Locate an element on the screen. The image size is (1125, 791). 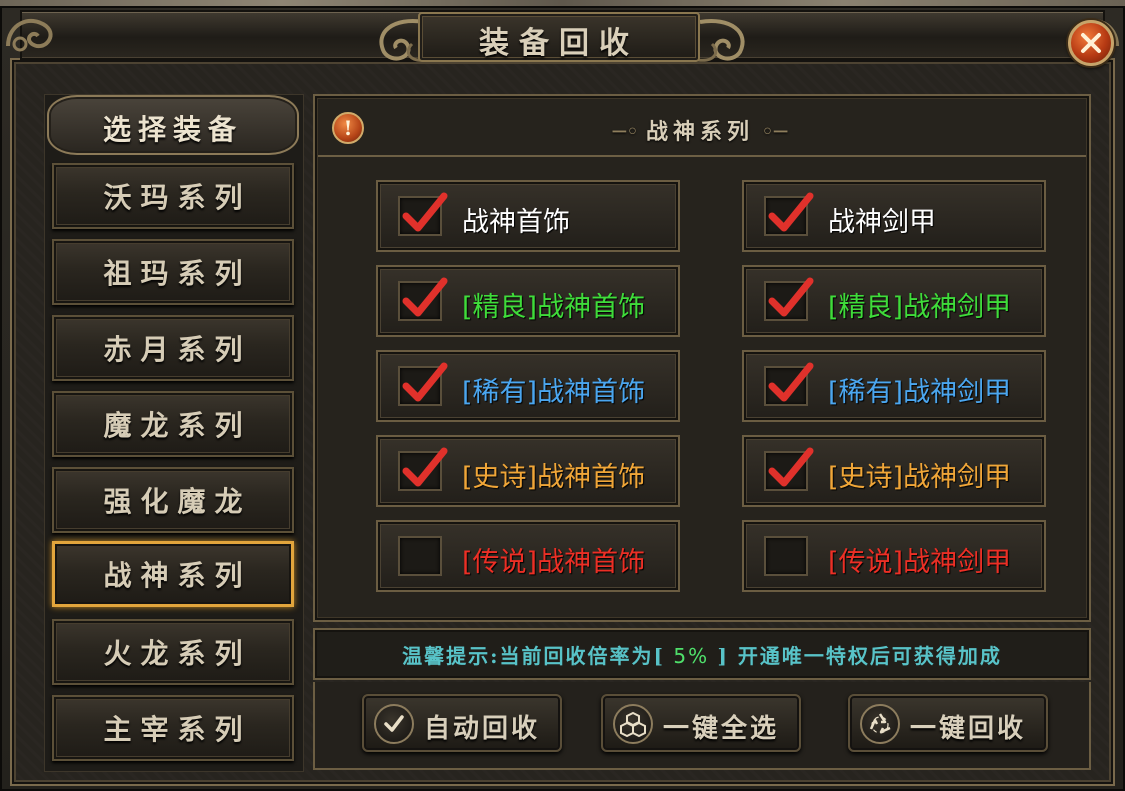
recycle-item: [传说]战神首饰 is located at coordinates (528, 556).